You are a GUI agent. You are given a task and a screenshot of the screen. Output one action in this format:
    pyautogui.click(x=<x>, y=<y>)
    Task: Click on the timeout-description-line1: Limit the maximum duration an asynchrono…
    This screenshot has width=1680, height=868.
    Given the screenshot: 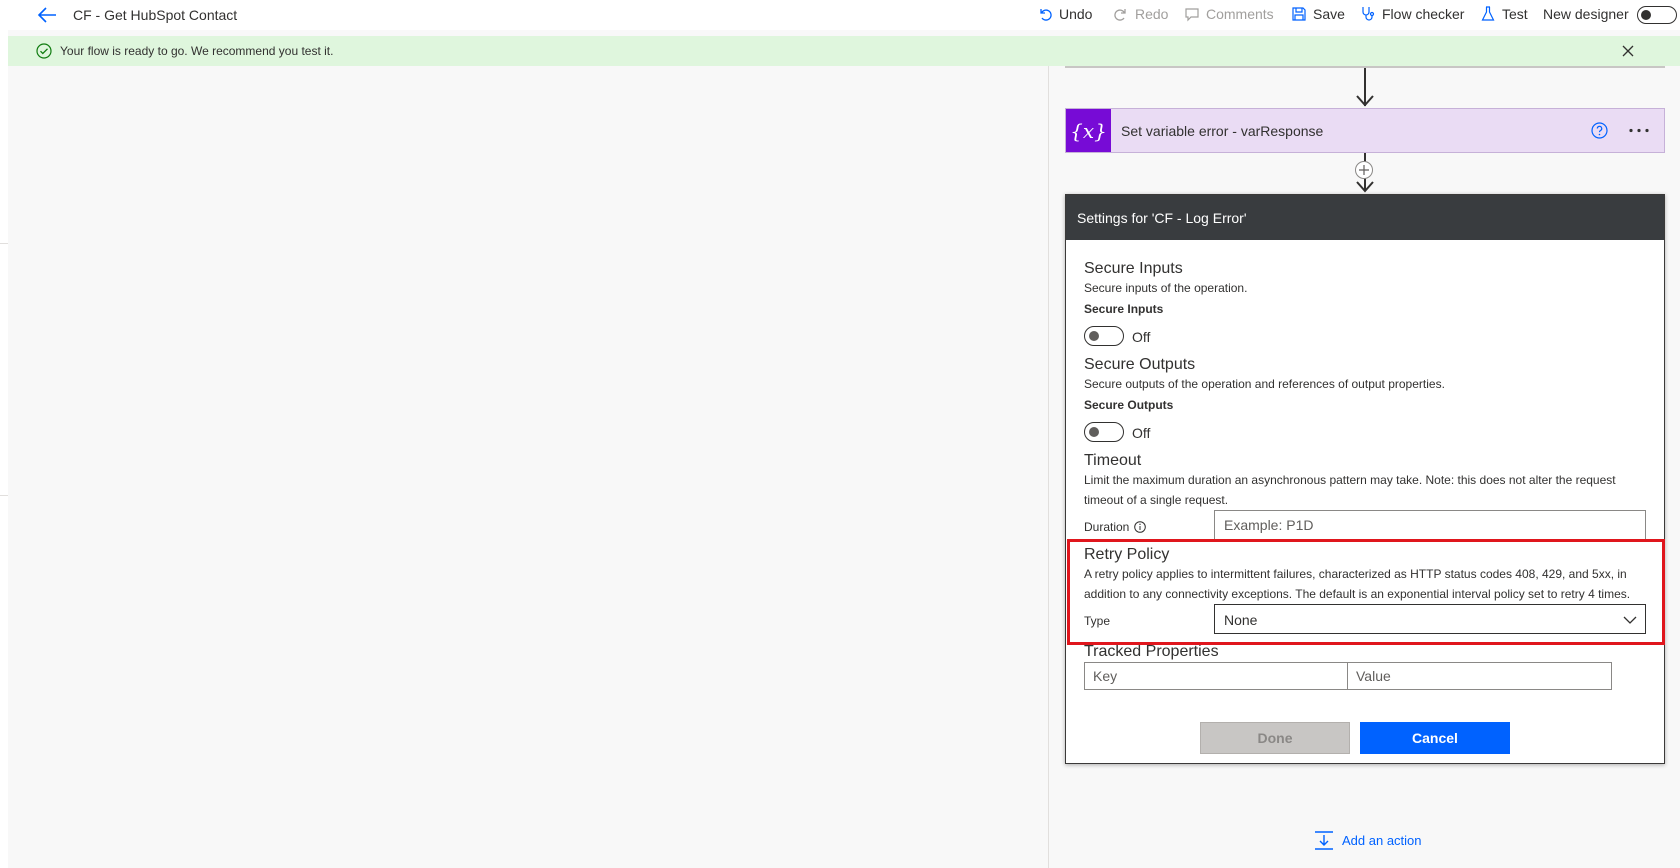 What is the action you would take?
    pyautogui.click(x=1350, y=480)
    